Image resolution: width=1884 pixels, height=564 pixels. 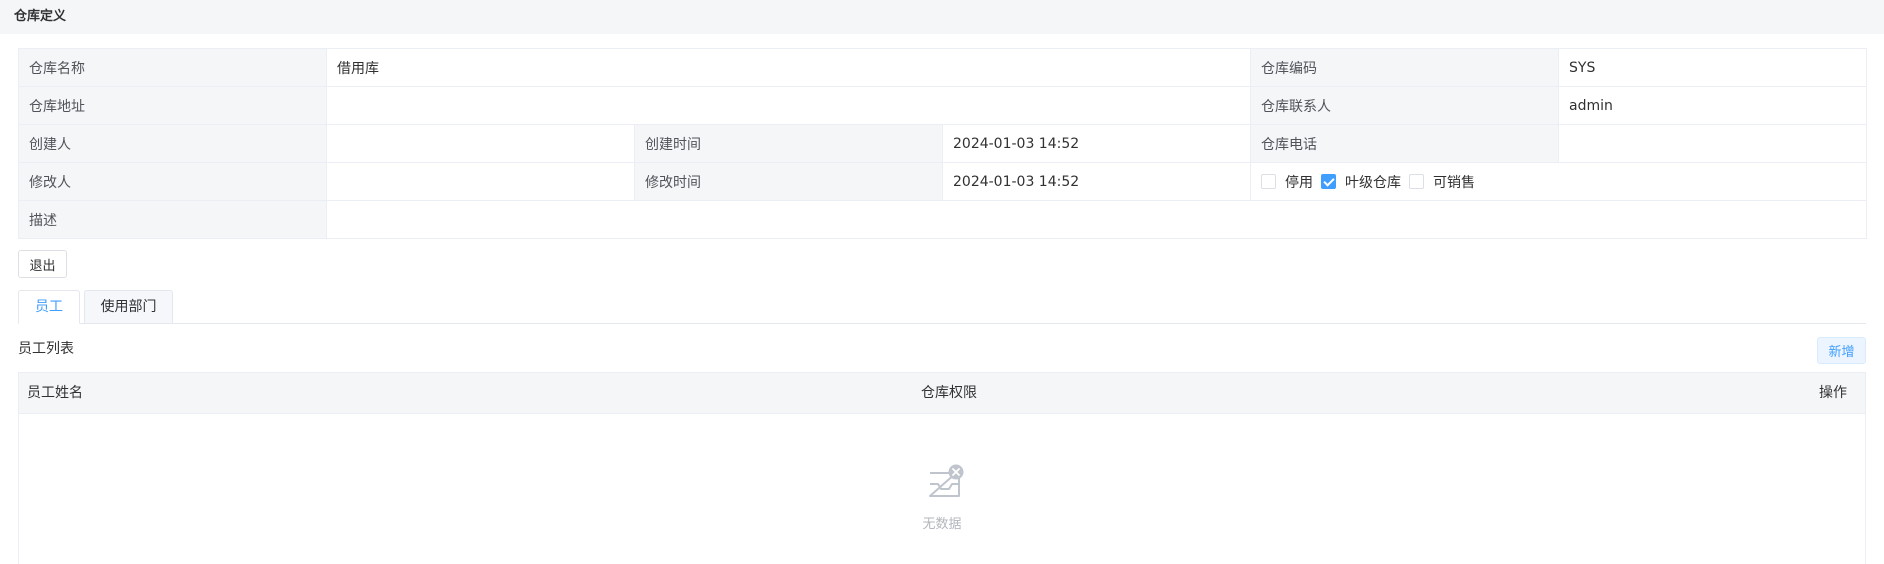 I want to click on disabled-checkbox: 停用, so click(x=1287, y=182).